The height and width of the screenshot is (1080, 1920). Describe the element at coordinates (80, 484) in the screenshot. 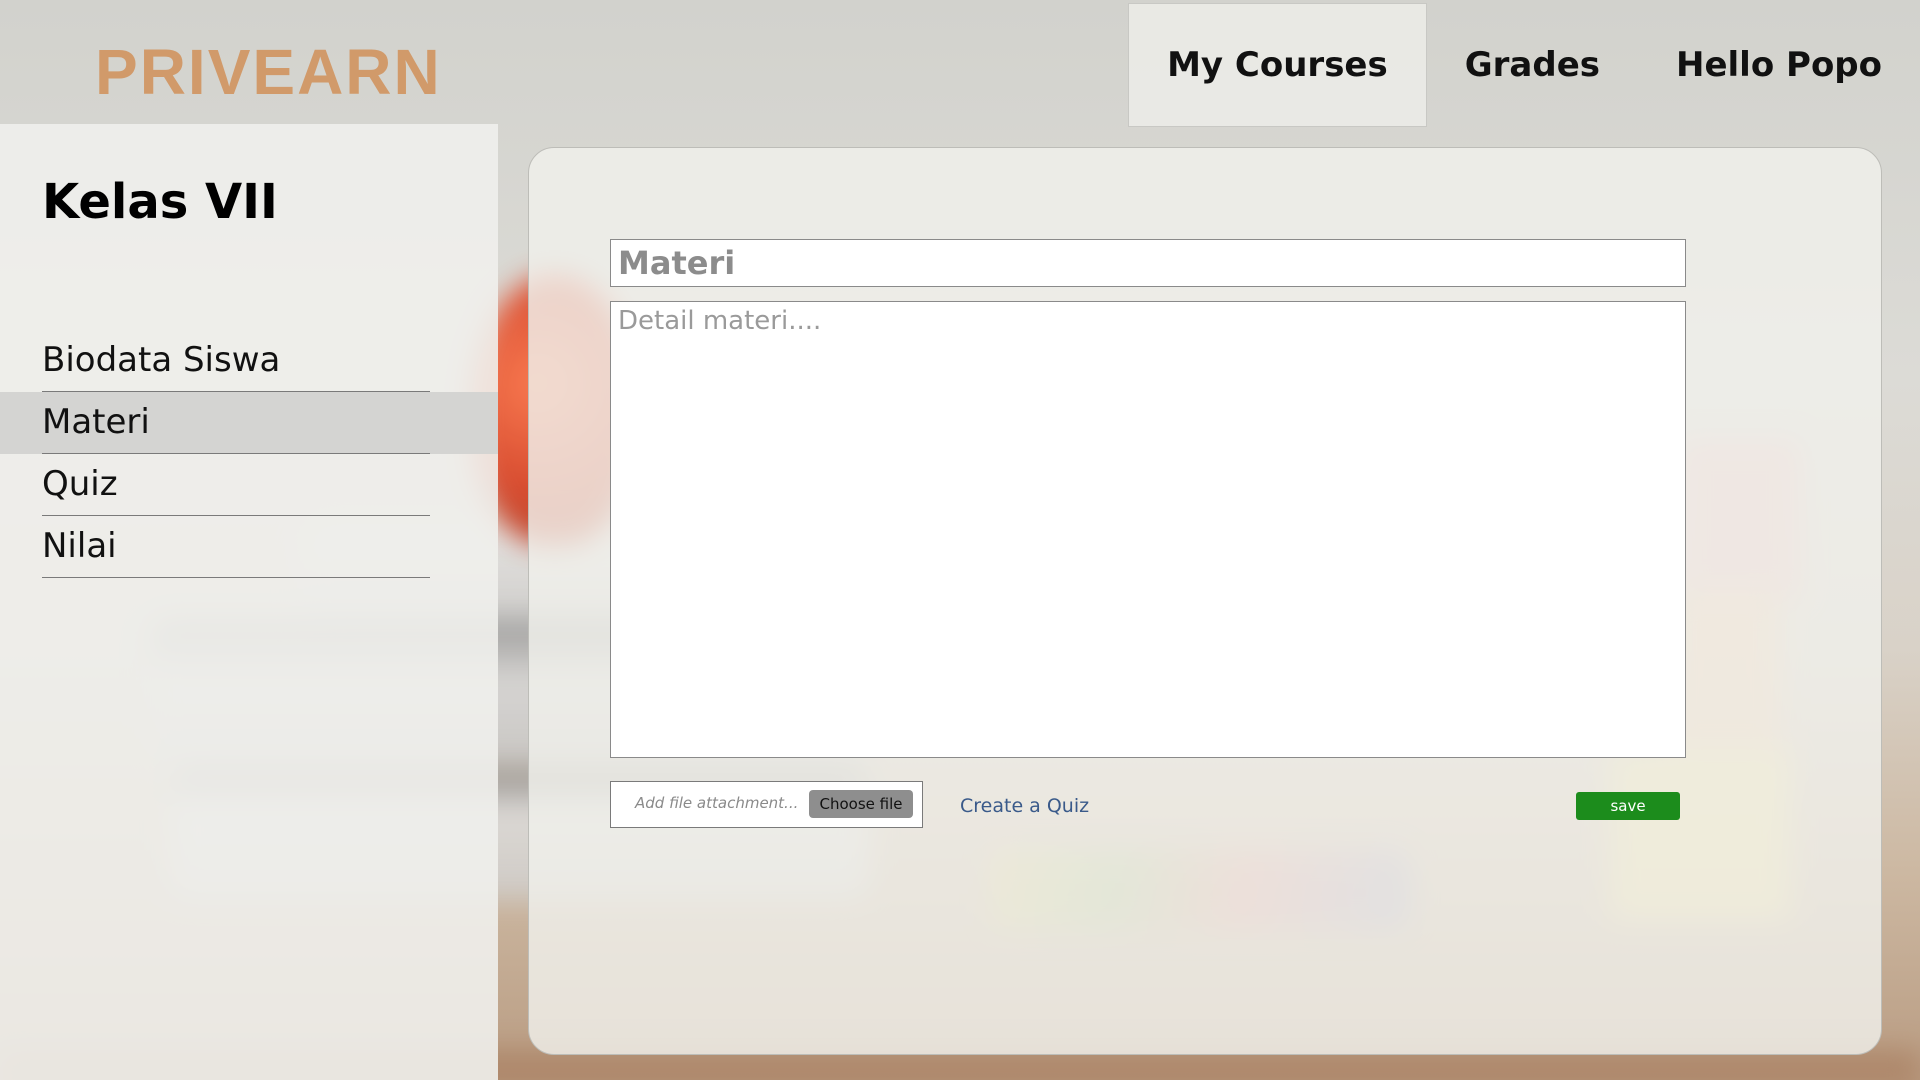

I see `sidebar-item-label: Quiz` at that location.